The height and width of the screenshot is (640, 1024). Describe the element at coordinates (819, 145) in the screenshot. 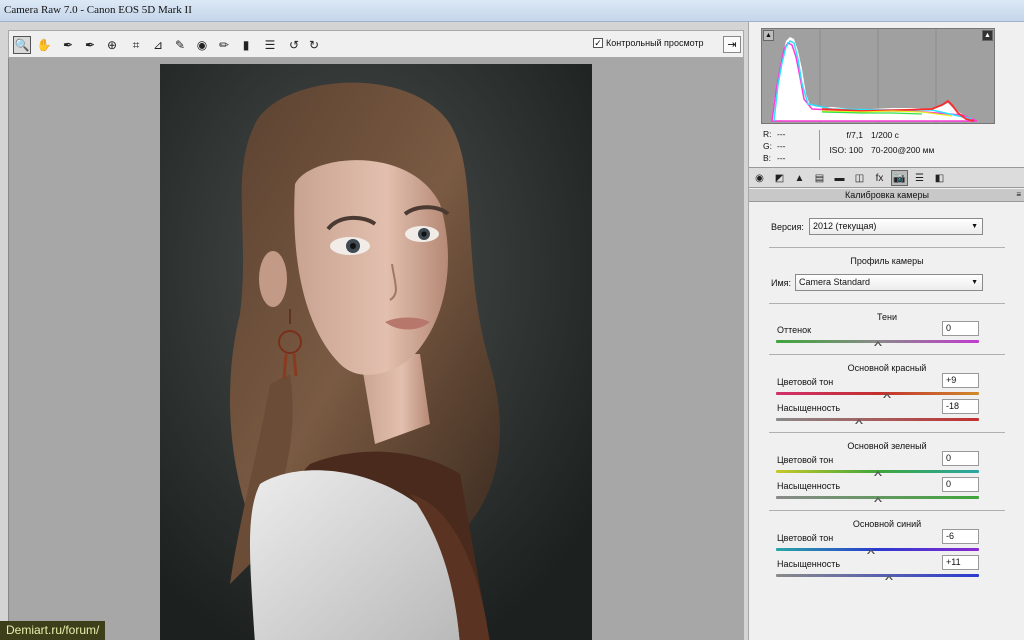

I see `info-divider` at that location.